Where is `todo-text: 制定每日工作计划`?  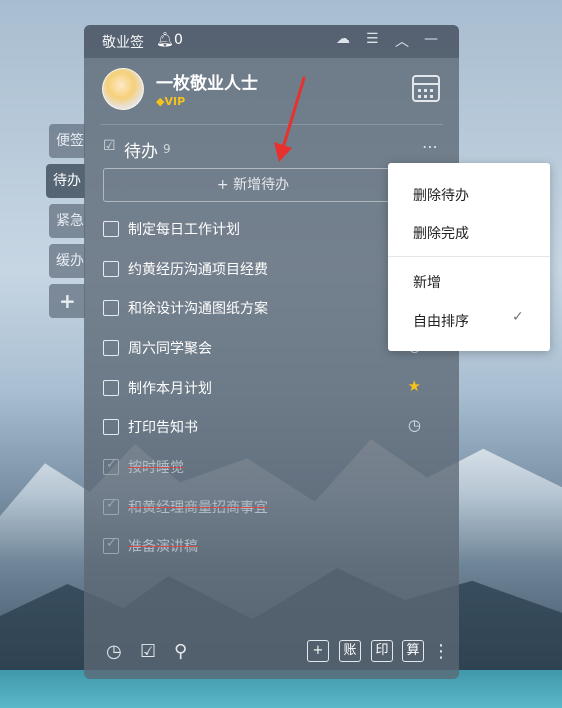
todo-text: 制定每日工作计划 is located at coordinates (184, 230).